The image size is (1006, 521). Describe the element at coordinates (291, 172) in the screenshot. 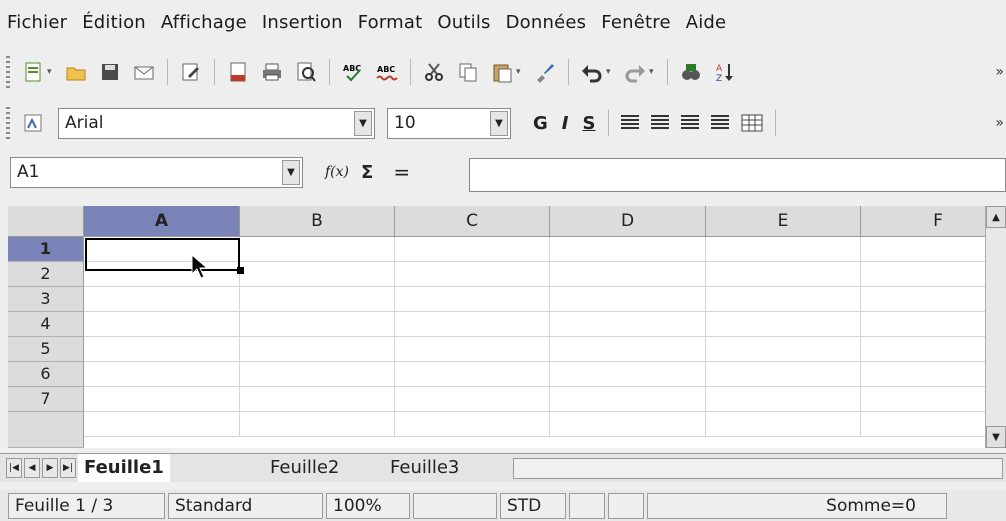

I see `name-box-dropdown-icon: ▼` at that location.